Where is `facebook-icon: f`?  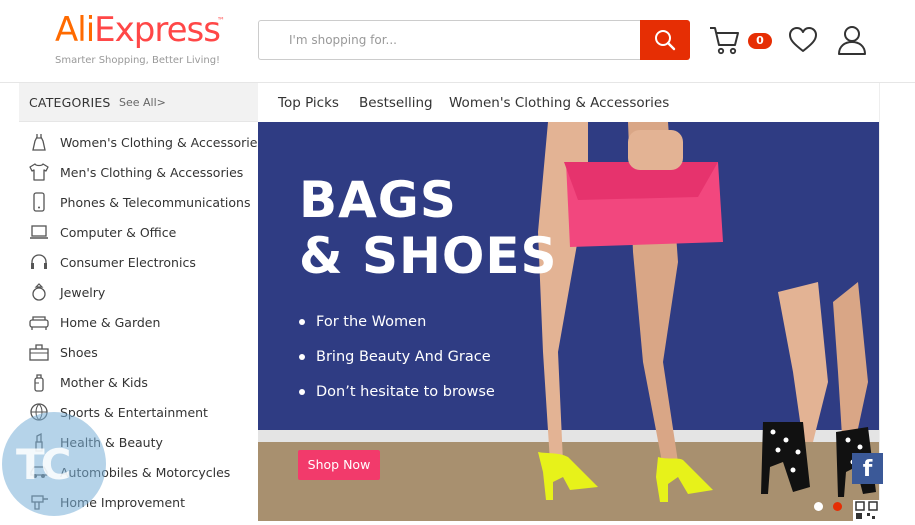 facebook-icon: f is located at coordinates (867, 469).